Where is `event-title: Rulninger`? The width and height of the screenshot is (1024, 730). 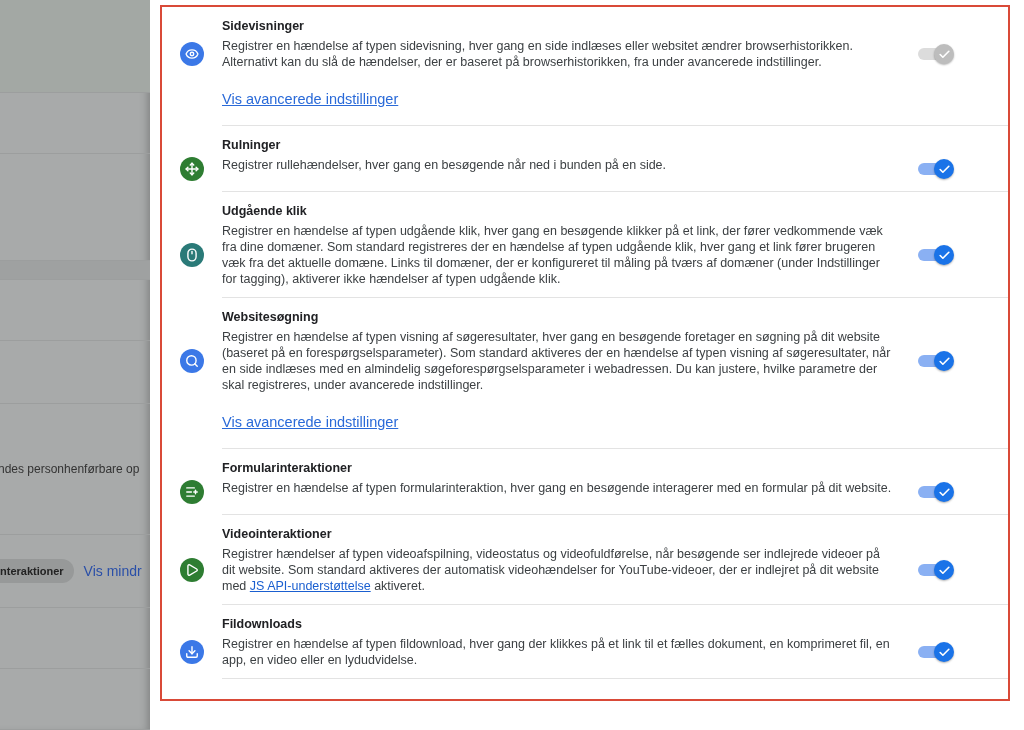
event-title: Rulninger is located at coordinates (252, 145).